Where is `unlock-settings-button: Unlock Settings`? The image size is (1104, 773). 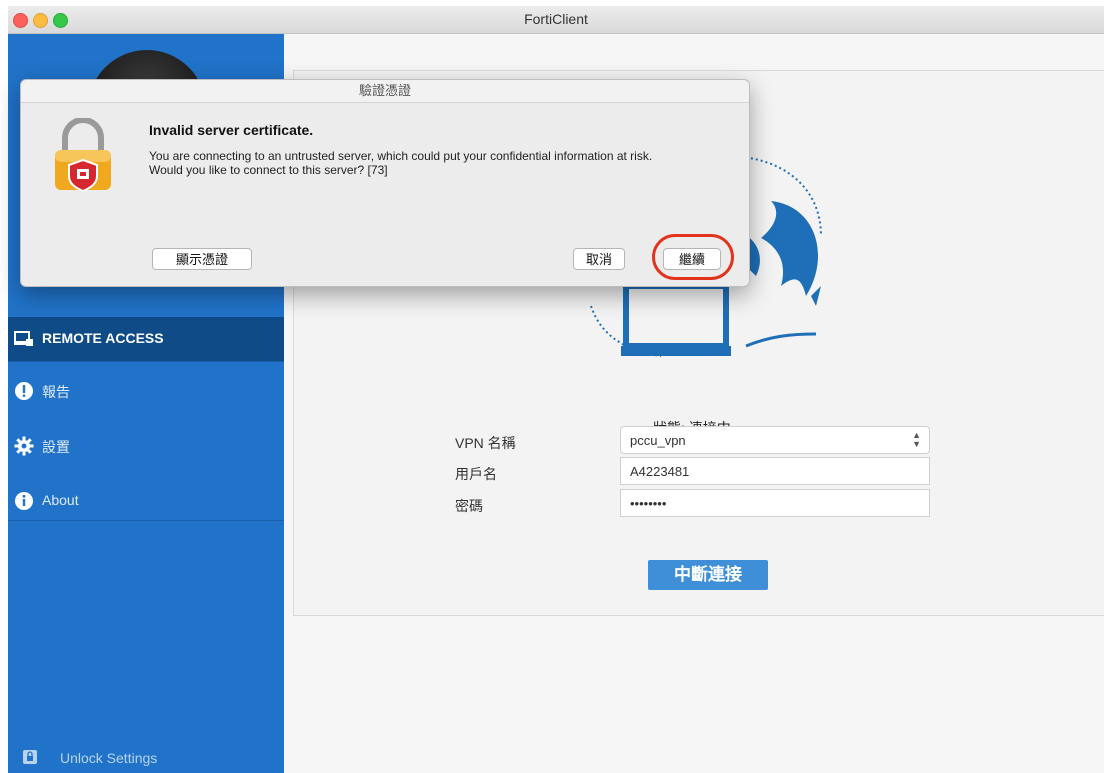
unlock-settings-button: Unlock Settings is located at coordinates (146, 760).